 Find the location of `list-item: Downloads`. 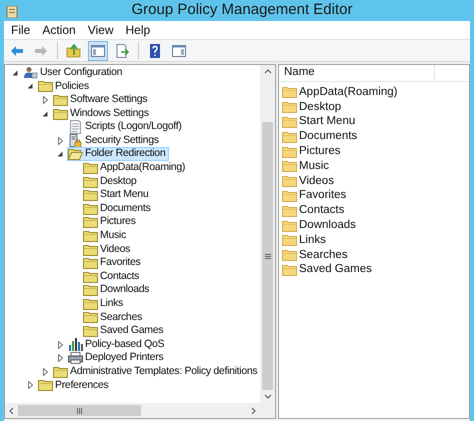

list-item: Downloads is located at coordinates (319, 225).